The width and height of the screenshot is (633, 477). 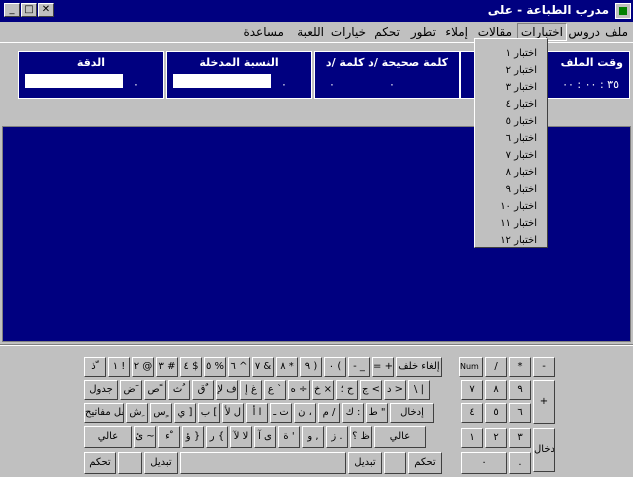 I want to click on key-row2-11: ج <, so click(x=371, y=390).